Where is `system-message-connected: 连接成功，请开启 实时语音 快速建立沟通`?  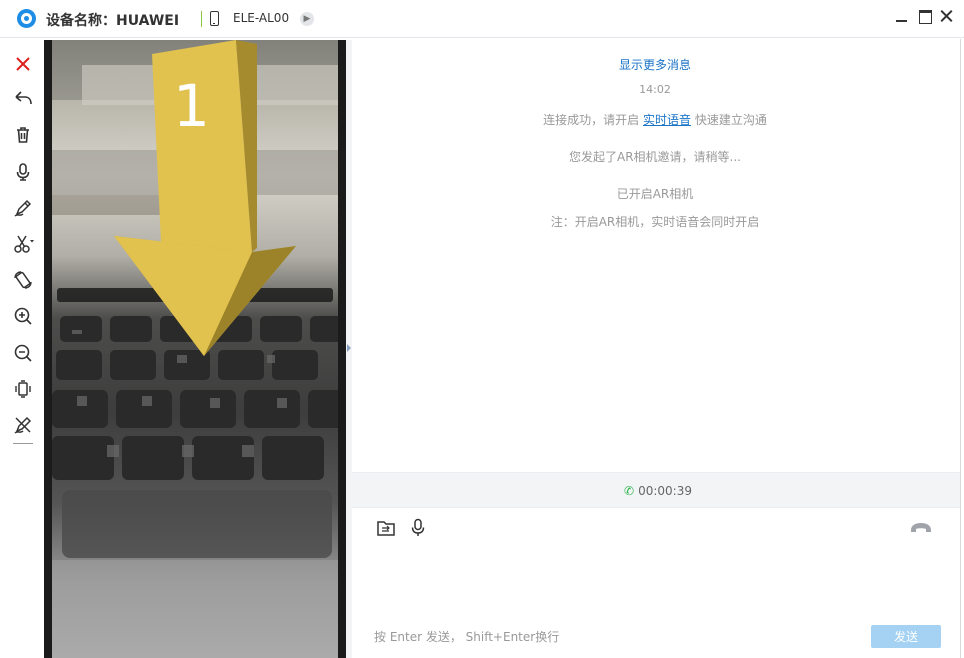
system-message-connected: 连接成功，请开启 实时语音 快速建立沟通 is located at coordinates (655, 119).